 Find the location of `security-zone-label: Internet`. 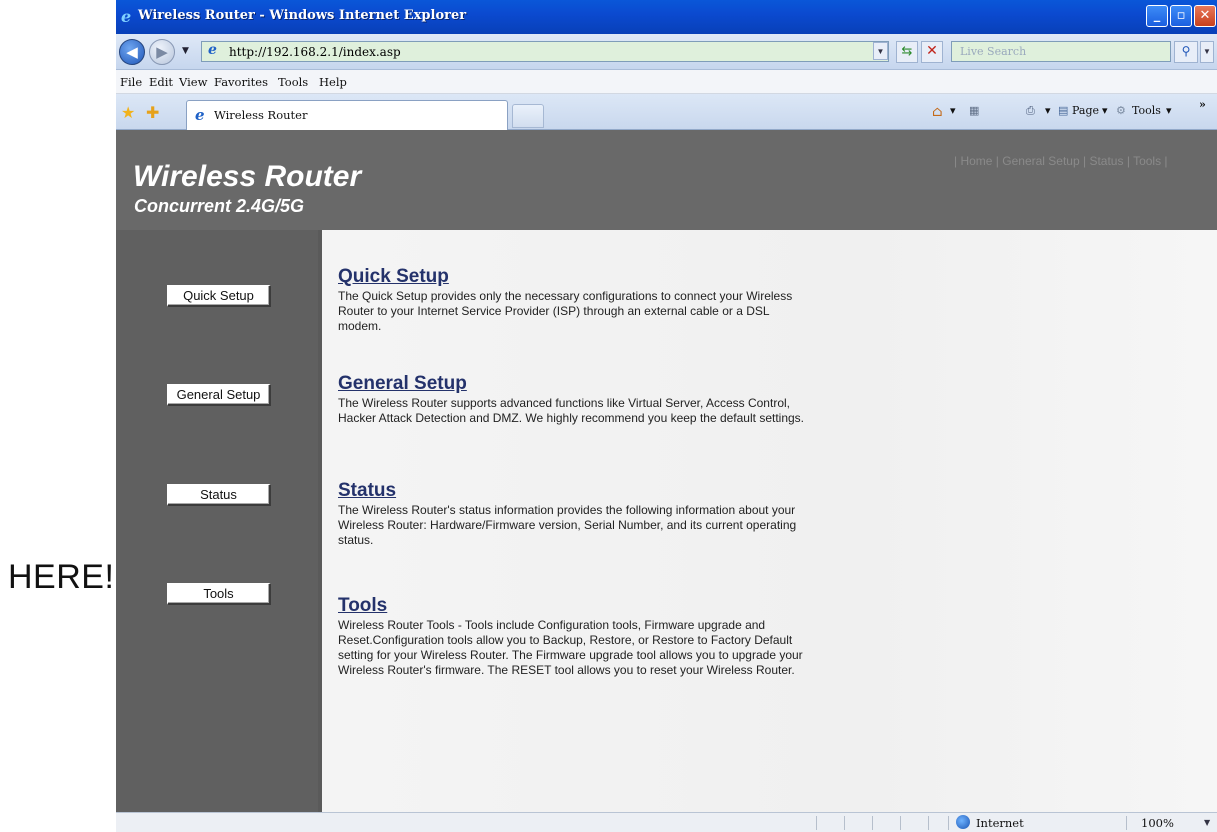

security-zone-label: Internet is located at coordinates (1000, 823).